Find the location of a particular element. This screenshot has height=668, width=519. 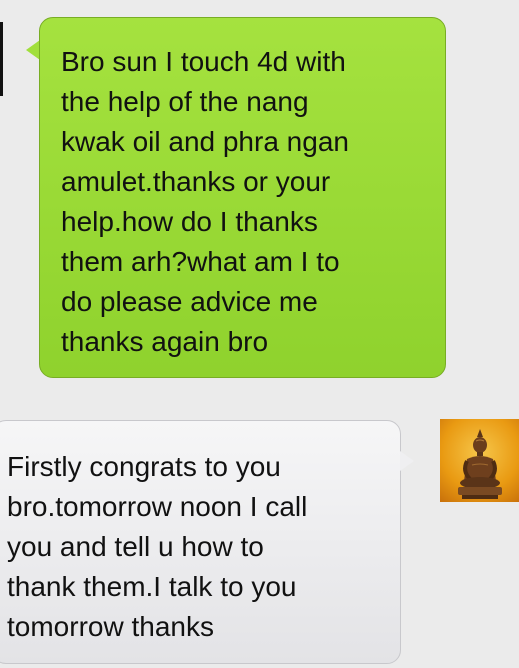

outgoing-bubble-tail is located at coordinates (407, 461).